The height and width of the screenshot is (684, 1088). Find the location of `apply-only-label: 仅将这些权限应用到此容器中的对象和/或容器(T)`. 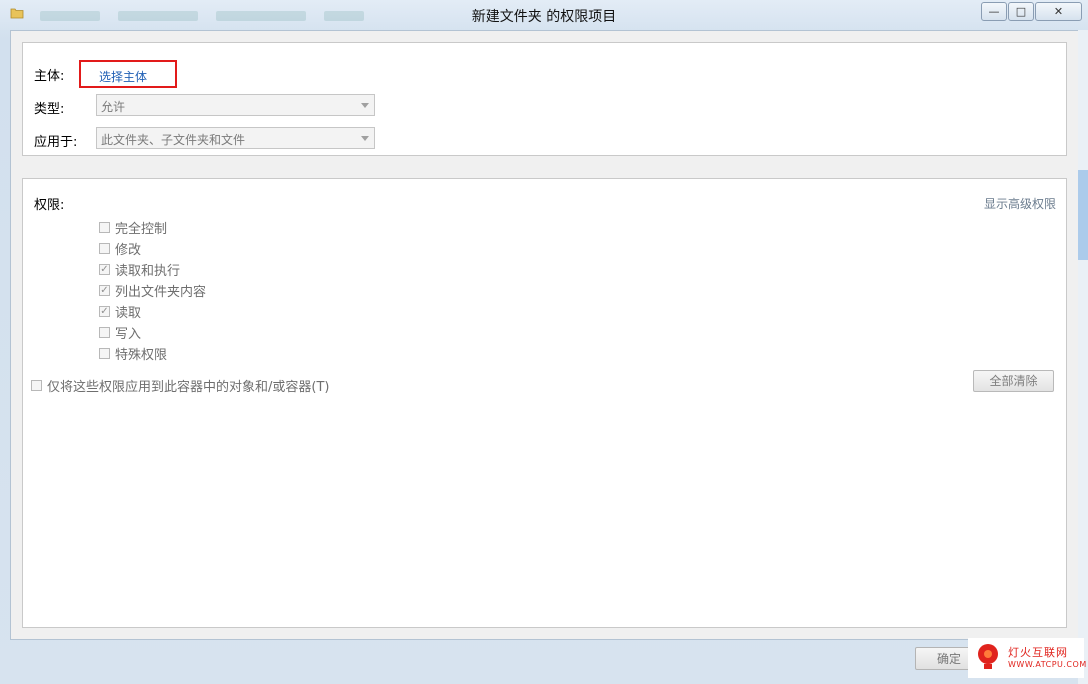

apply-only-label: 仅将这些权限应用到此容器中的对象和/或容器(T) is located at coordinates (188, 387).